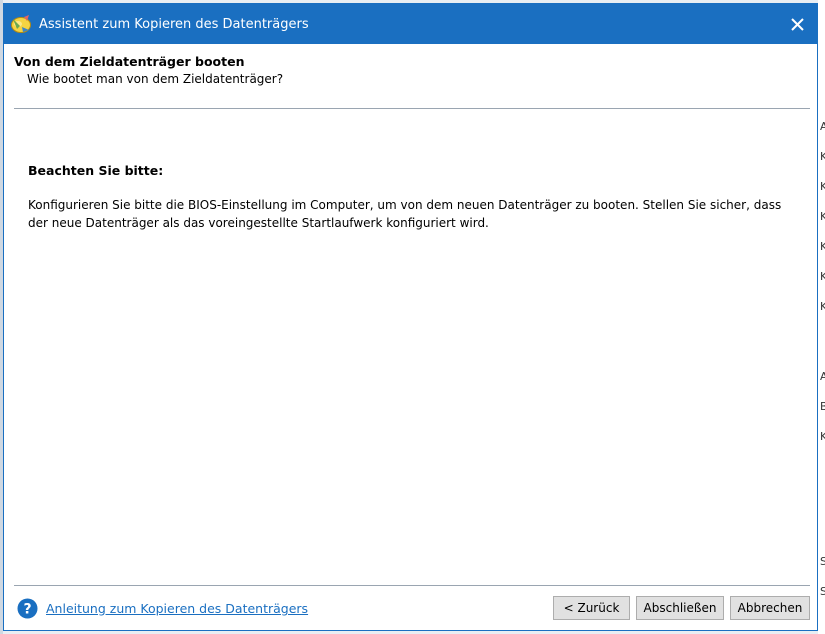  Describe the element at coordinates (96, 170) in the screenshot. I see `note-heading: Beachten Sie bitte:` at that location.